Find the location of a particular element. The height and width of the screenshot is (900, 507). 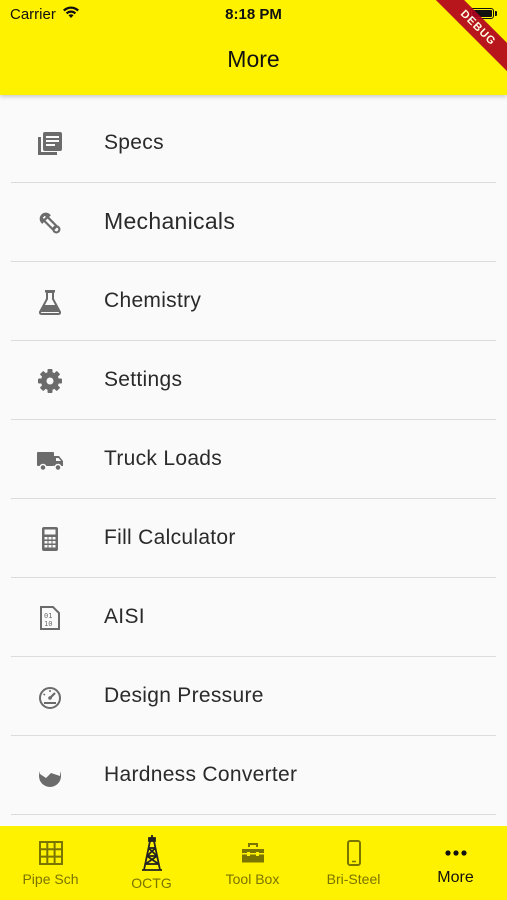

sim-card-icon: 01 10 is located at coordinates (50, 618).